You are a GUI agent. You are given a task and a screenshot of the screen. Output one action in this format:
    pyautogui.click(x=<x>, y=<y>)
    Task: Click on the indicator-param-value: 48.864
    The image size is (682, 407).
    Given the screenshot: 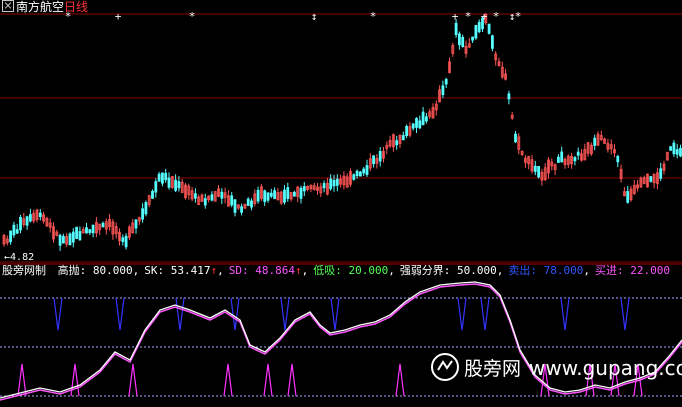 What is the action you would take?
    pyautogui.click(x=271, y=270)
    